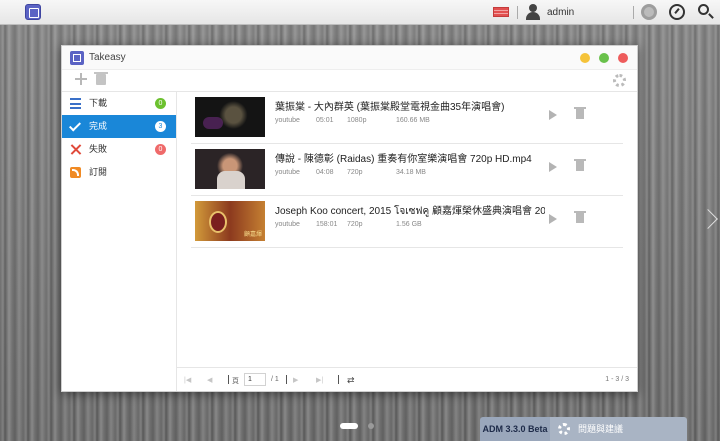 Image resolution: width=720 pixels, height=441 pixels. Describe the element at coordinates (349, 58) in the screenshot. I see `window-titlebar: Takeasy` at that location.